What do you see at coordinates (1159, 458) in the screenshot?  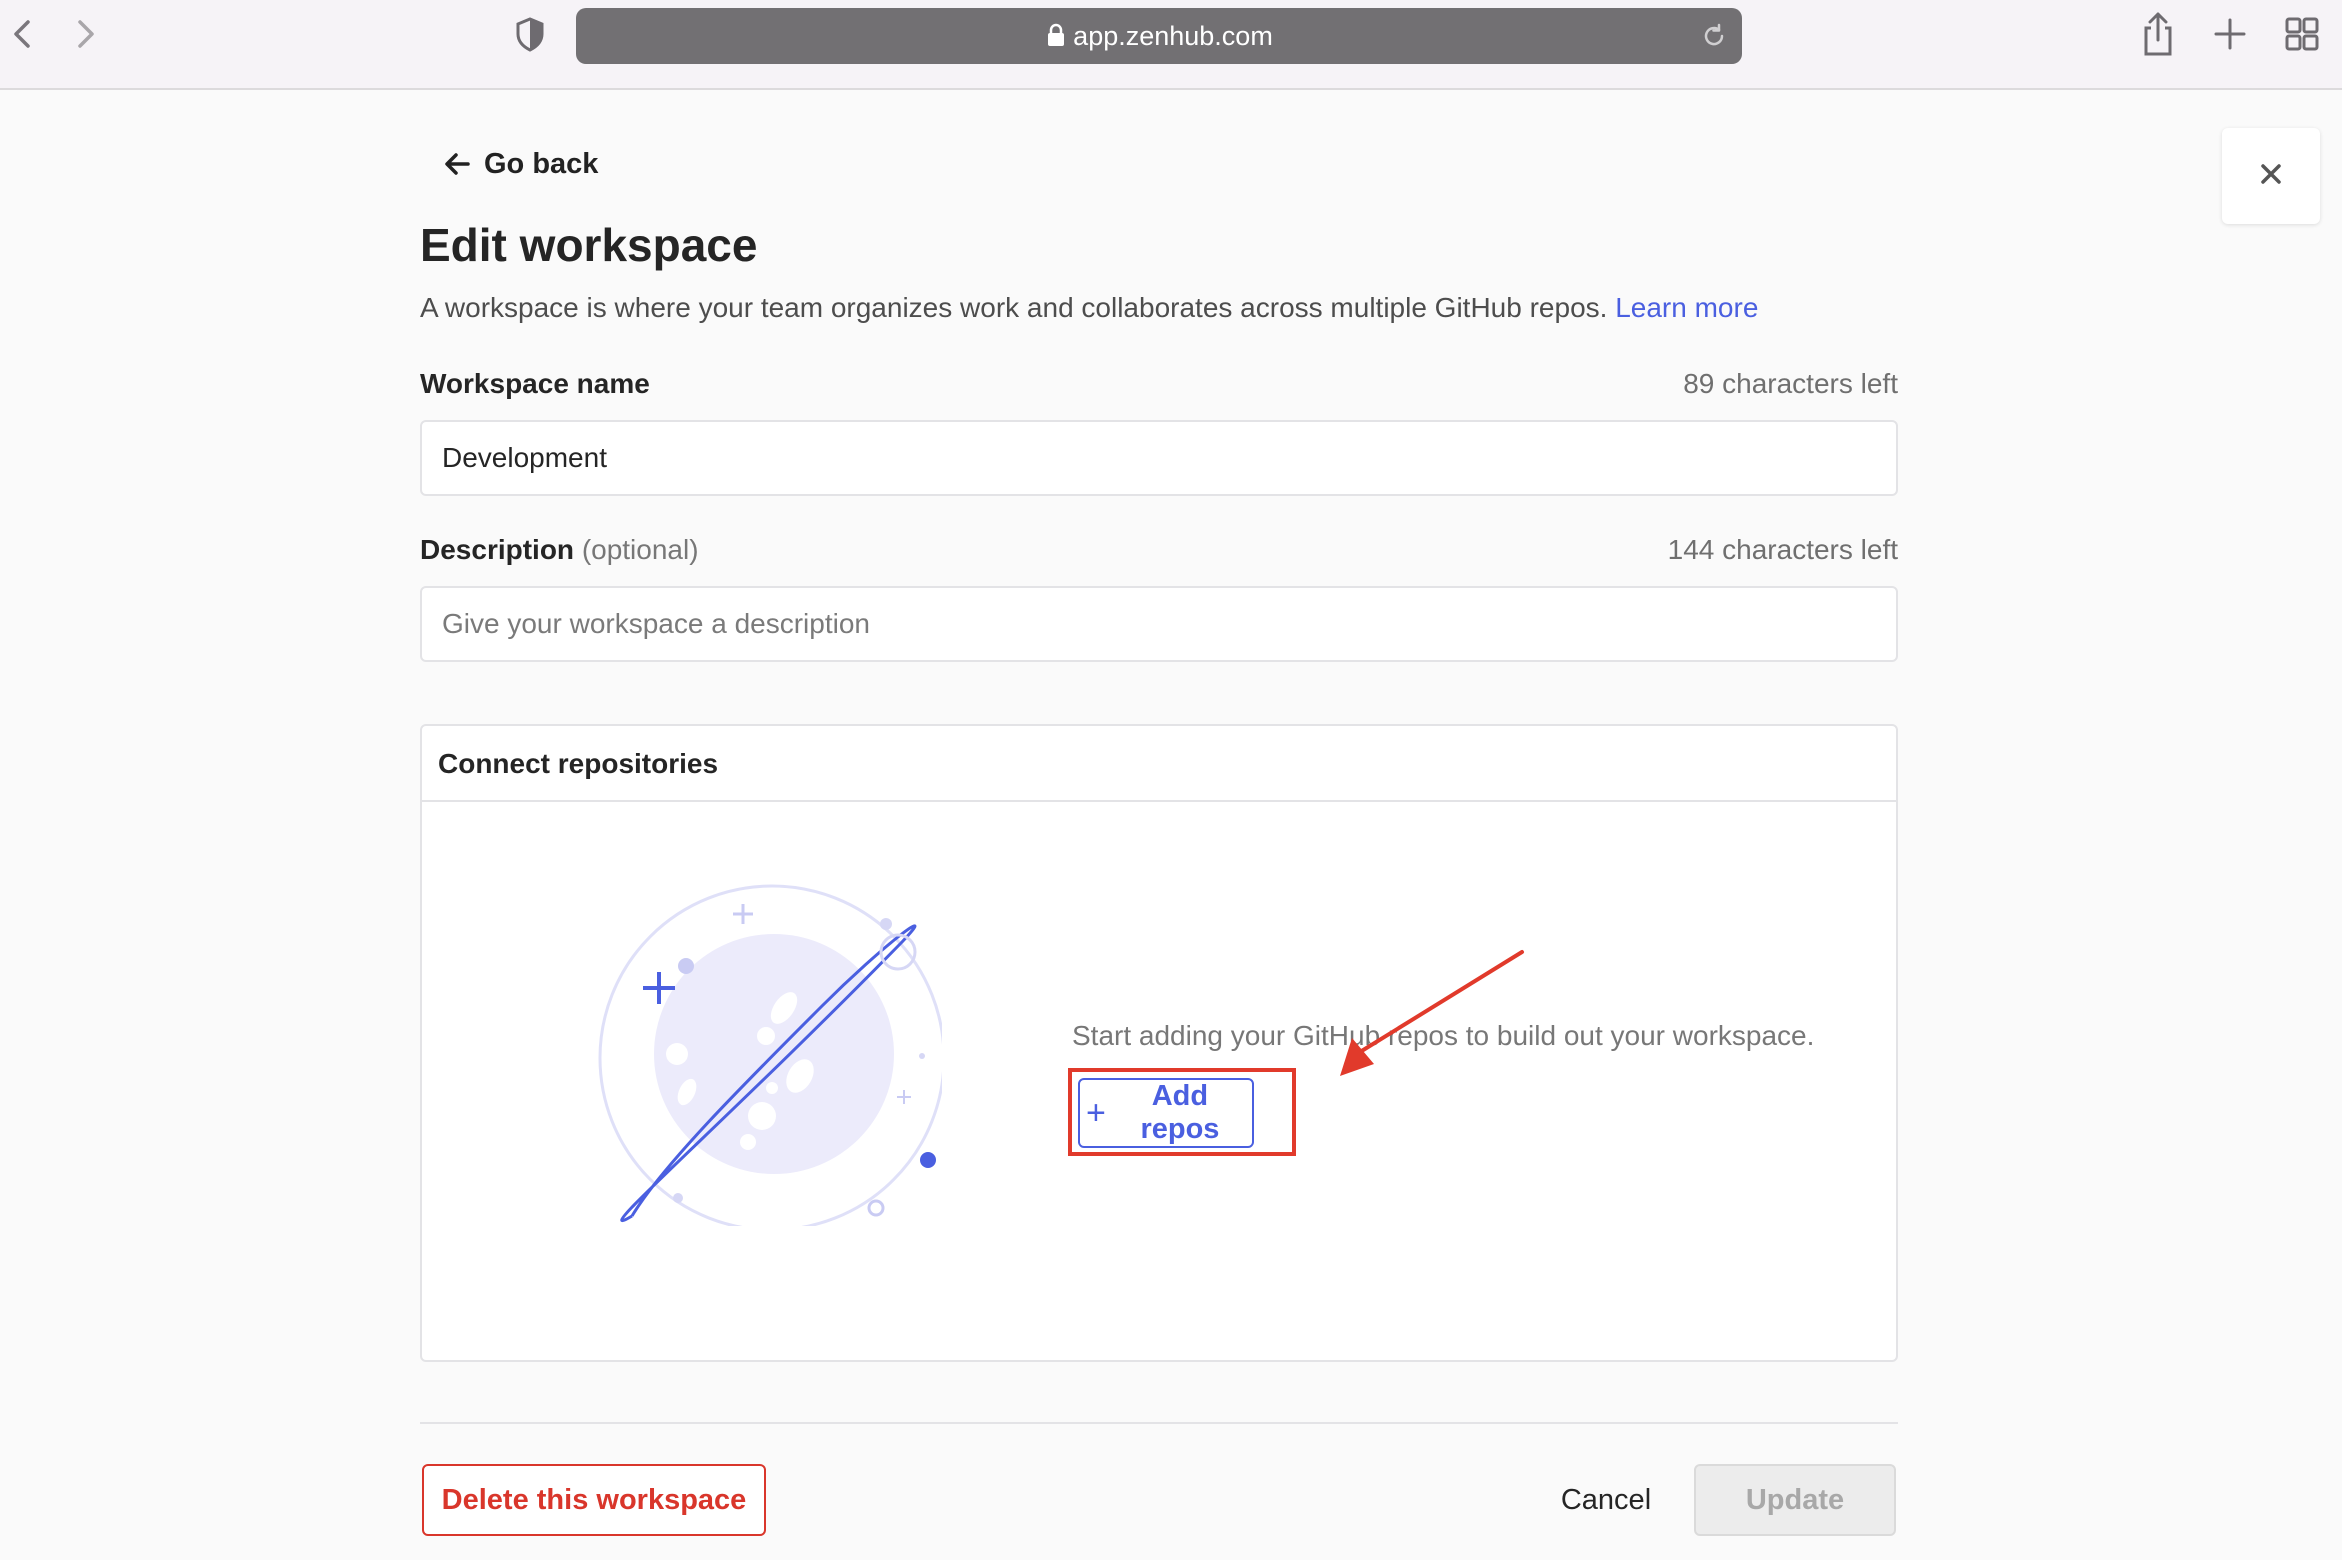 I see `workspace-name-input` at bounding box center [1159, 458].